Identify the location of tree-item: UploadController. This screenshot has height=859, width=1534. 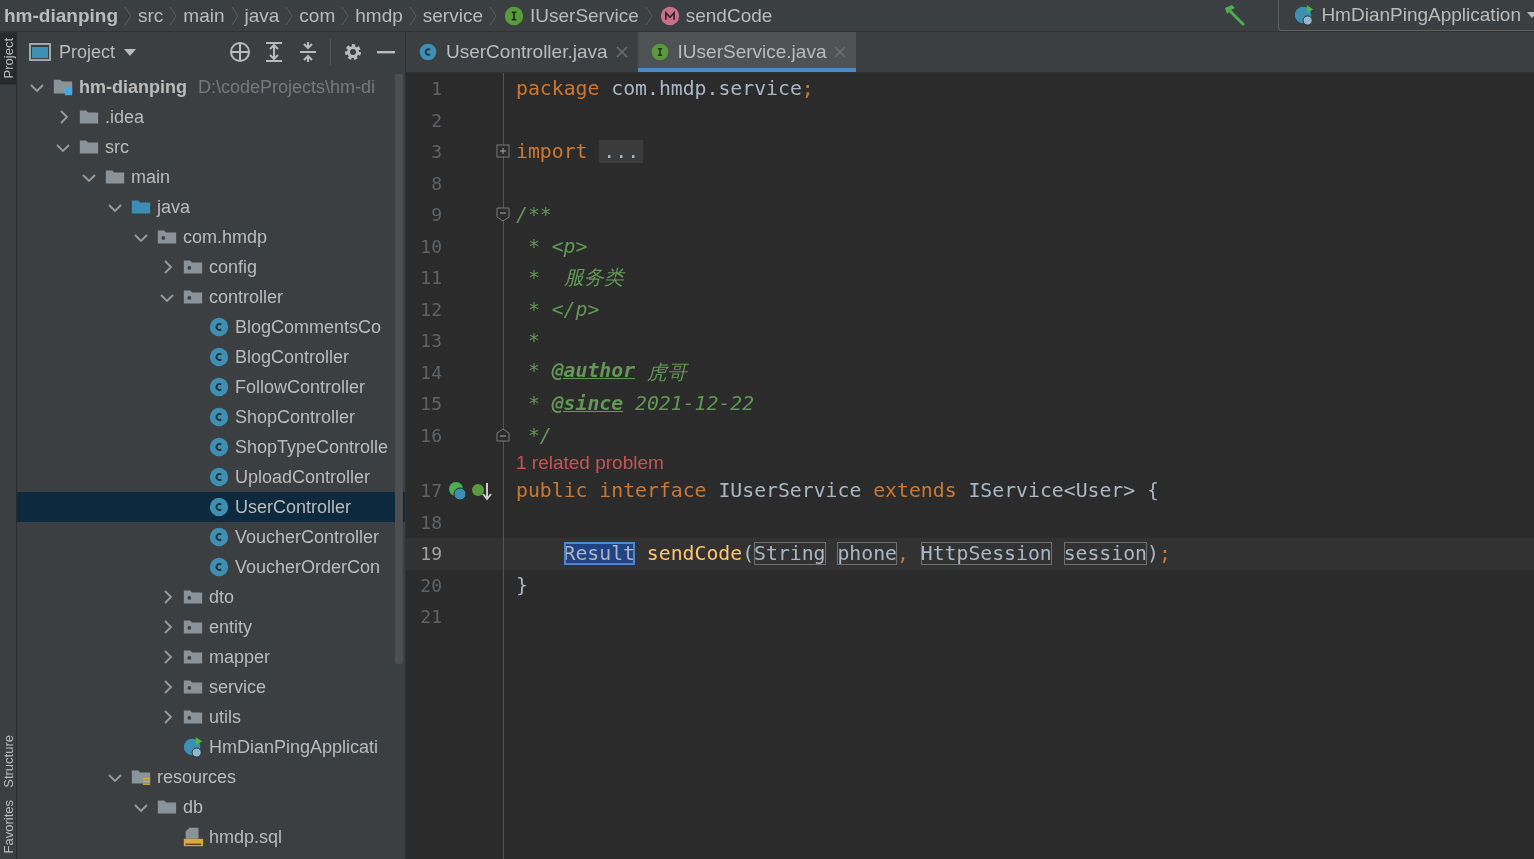
(211, 477).